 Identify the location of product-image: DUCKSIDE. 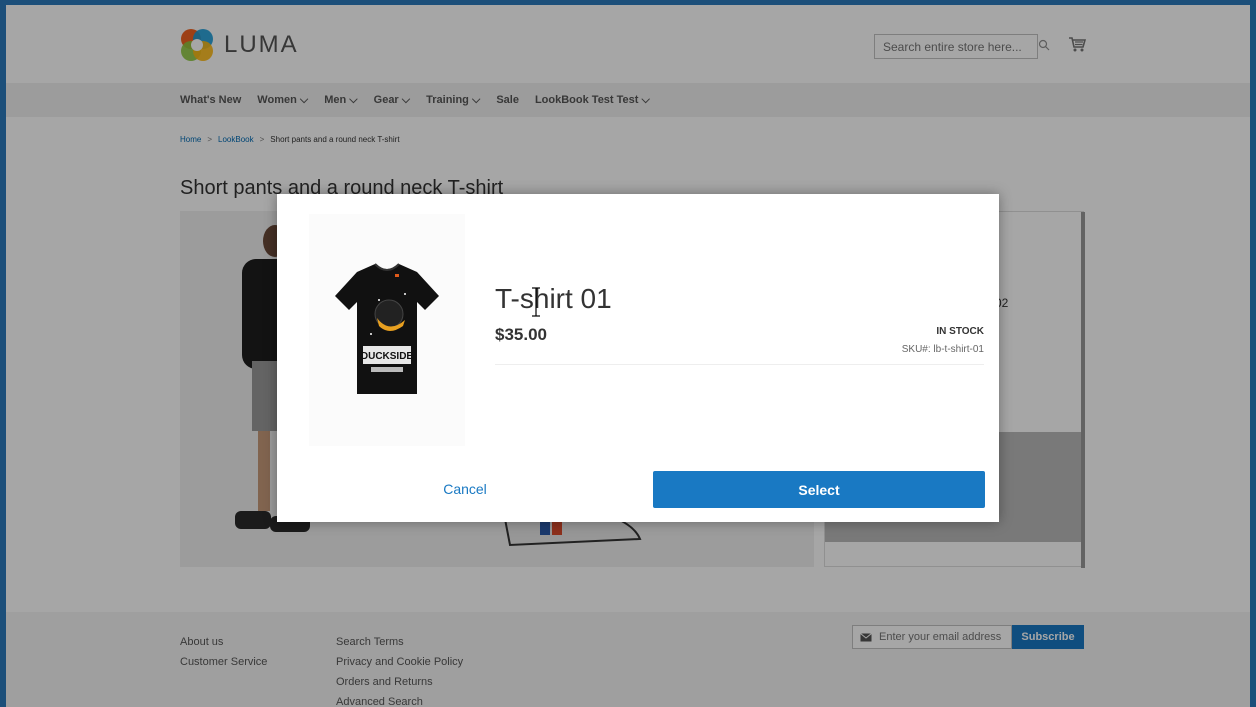
(387, 330).